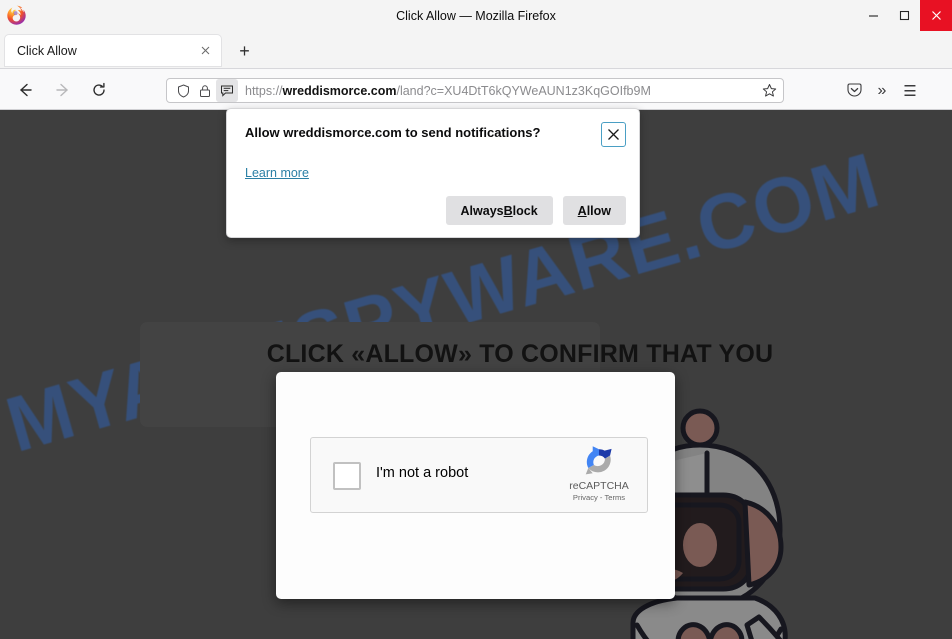  I want to click on allow-button: Allow, so click(594, 210).